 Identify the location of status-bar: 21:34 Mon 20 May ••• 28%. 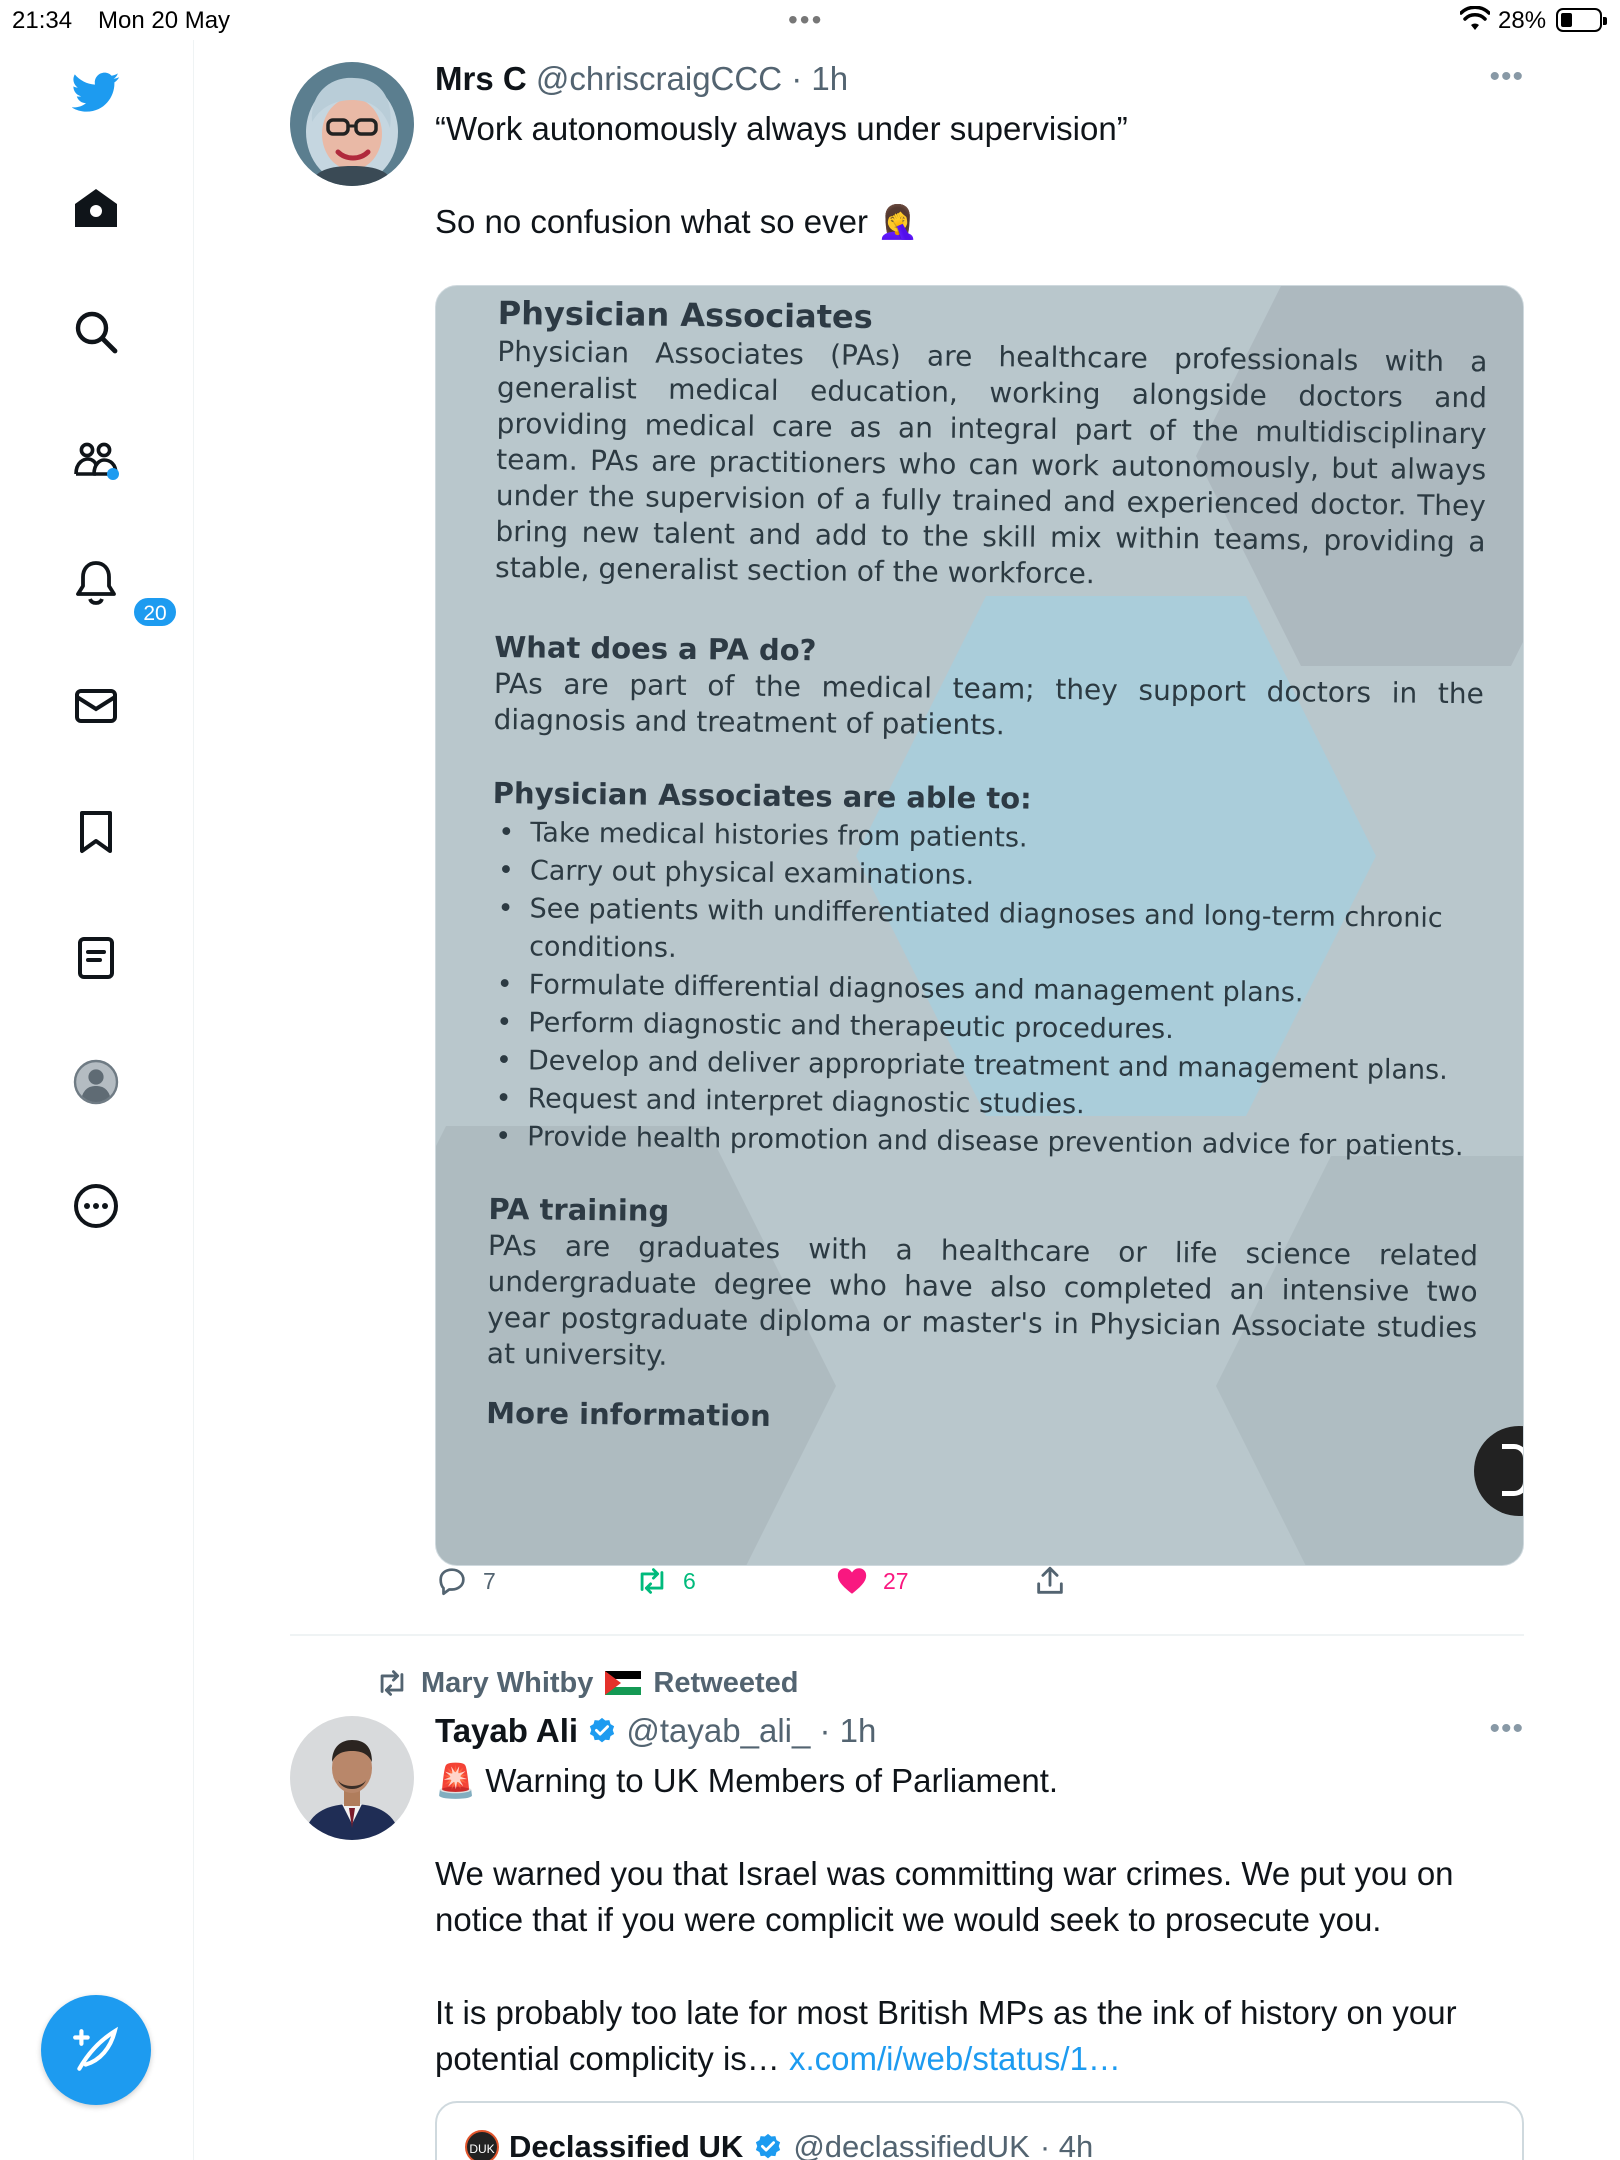
(810, 20).